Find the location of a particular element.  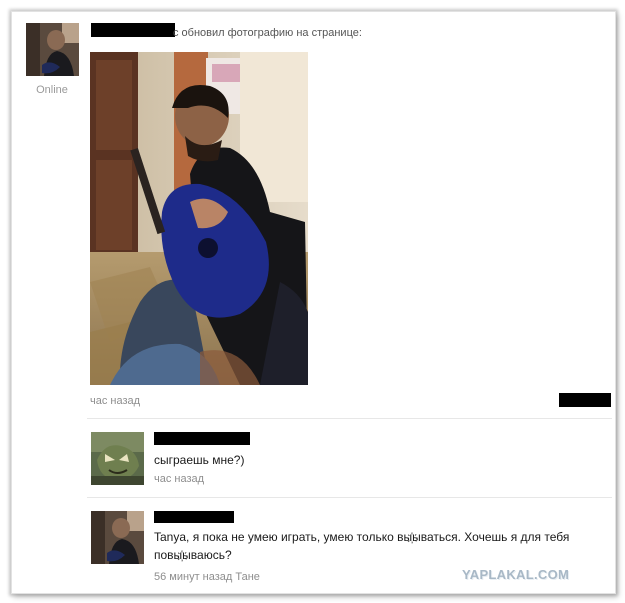

comments-divider is located at coordinates (349, 418).